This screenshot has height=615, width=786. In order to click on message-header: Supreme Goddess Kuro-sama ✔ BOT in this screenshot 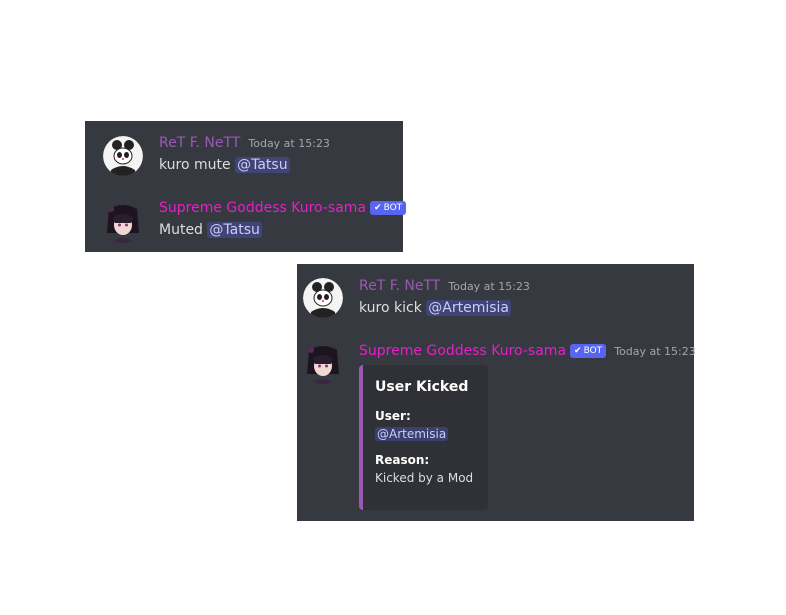, I will do `click(283, 208)`.